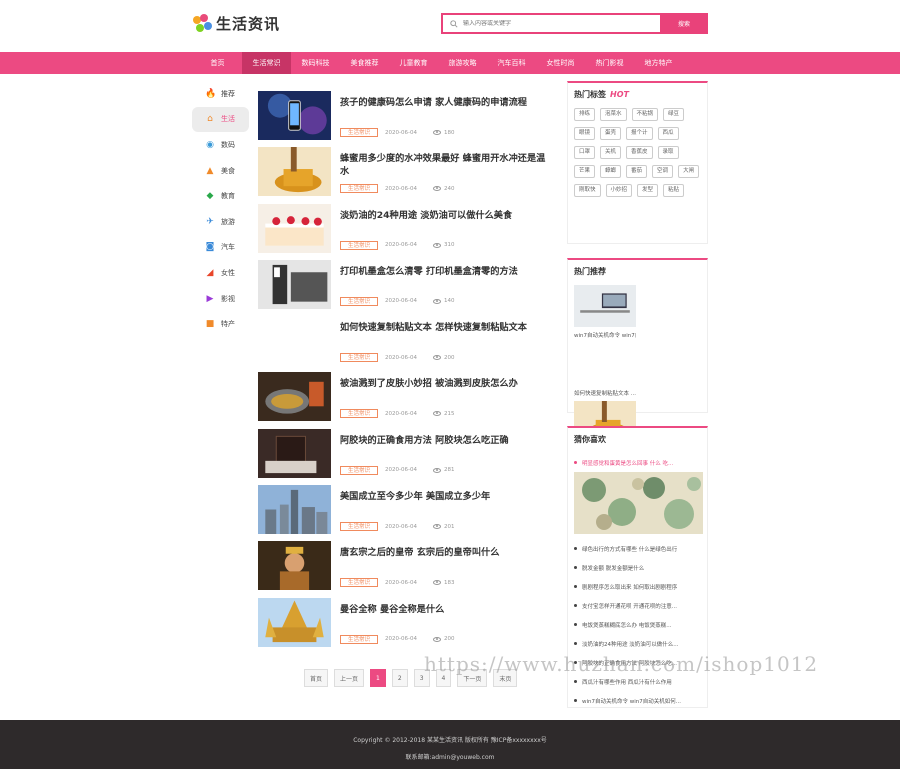  What do you see at coordinates (689, 171) in the screenshot?
I see `hot-tag: 大闸` at bounding box center [689, 171].